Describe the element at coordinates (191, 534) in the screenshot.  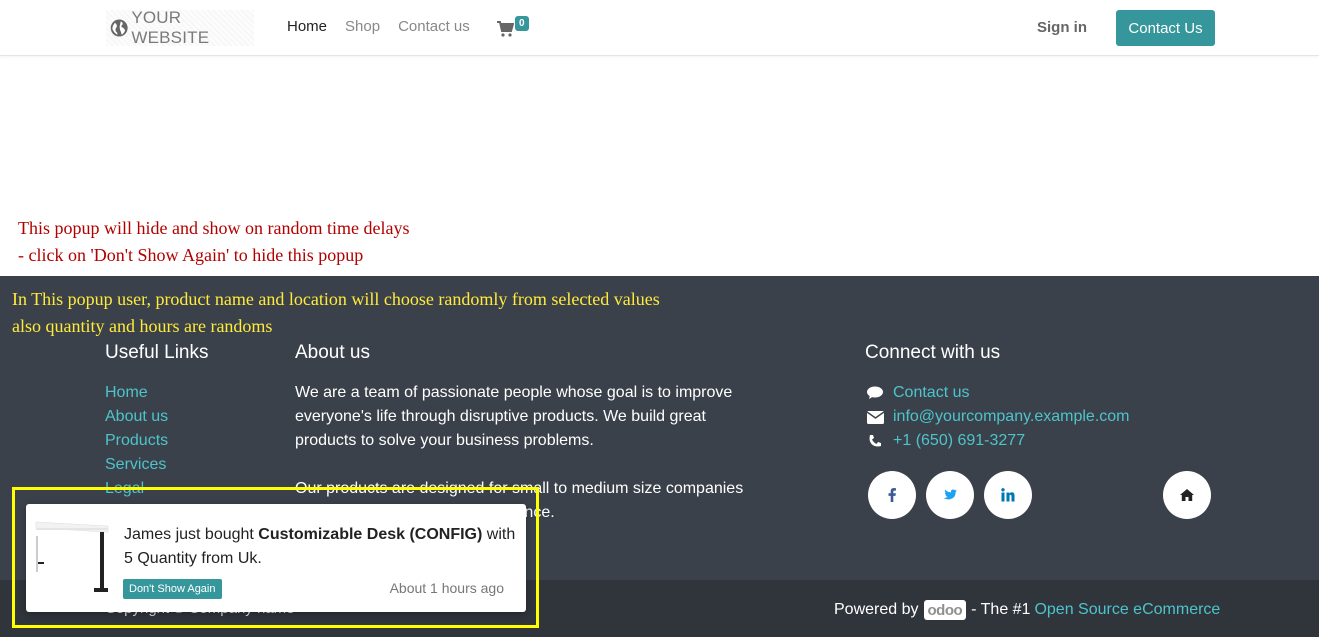
I see `popup-user-text: James just bought` at that location.